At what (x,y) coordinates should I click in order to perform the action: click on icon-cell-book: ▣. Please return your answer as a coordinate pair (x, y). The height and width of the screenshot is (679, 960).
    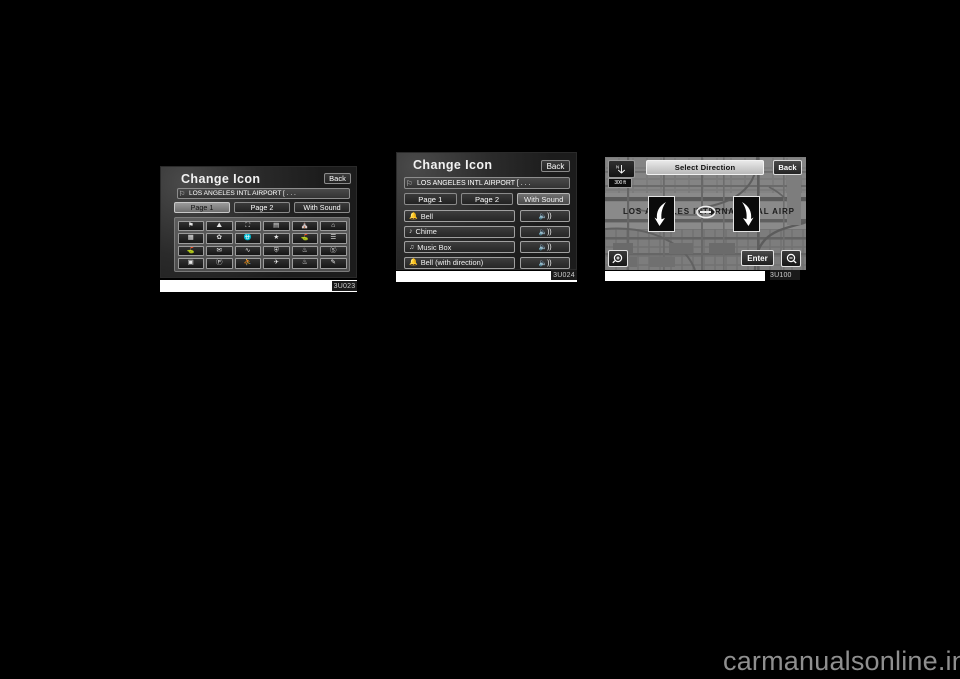
    Looking at the image, I should click on (190, 263).